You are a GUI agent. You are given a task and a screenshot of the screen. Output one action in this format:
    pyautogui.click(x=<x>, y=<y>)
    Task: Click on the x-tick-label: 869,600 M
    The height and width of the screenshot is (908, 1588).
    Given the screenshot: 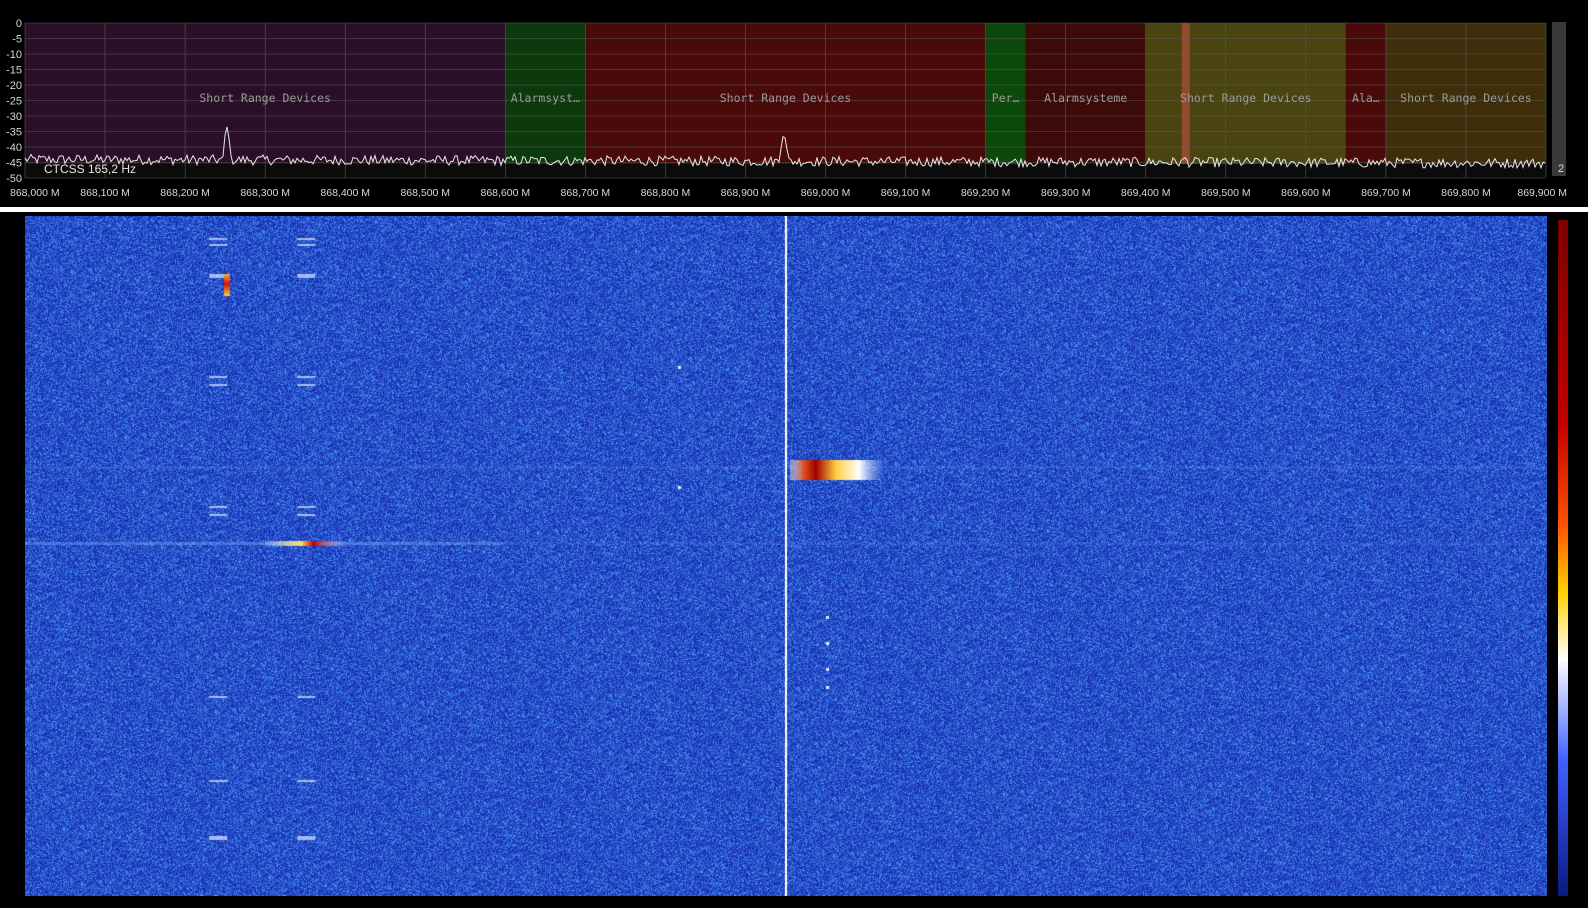 What is the action you would take?
    pyautogui.click(x=1306, y=193)
    